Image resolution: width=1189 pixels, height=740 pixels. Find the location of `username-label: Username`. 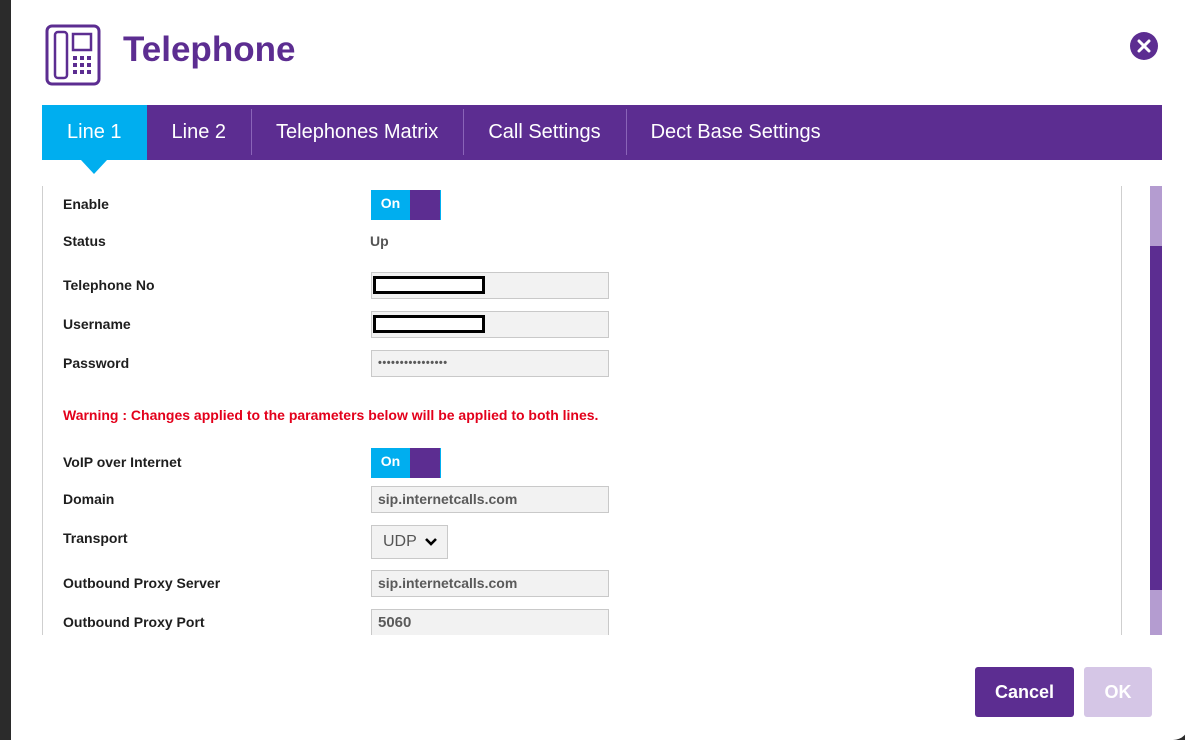

username-label: Username is located at coordinates (97, 324).